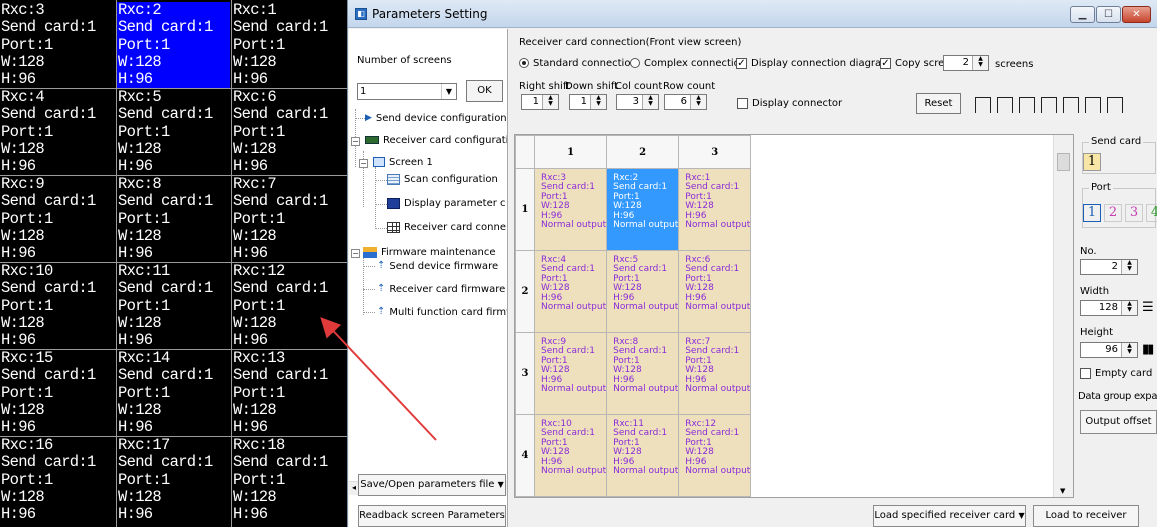 This screenshot has width=1157, height=527. What do you see at coordinates (354, 487) in the screenshot?
I see `scroll-left-icon: ◂` at bounding box center [354, 487].